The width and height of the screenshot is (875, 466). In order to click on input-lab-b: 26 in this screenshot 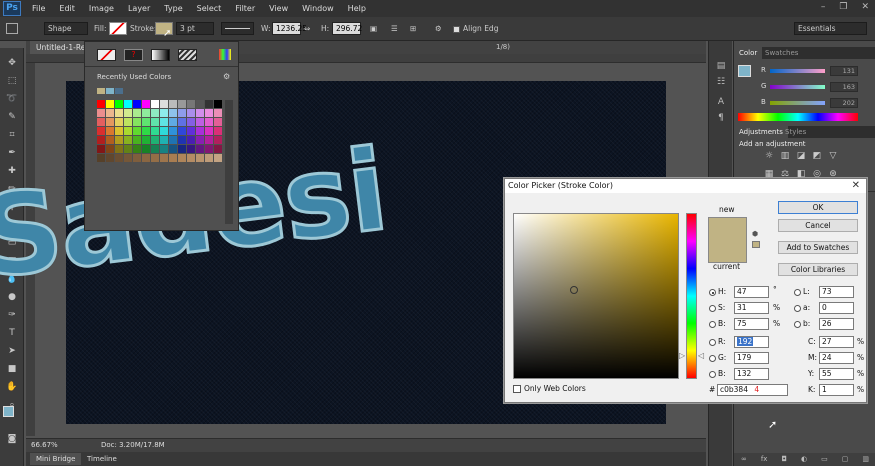, I will do `click(836, 324)`.